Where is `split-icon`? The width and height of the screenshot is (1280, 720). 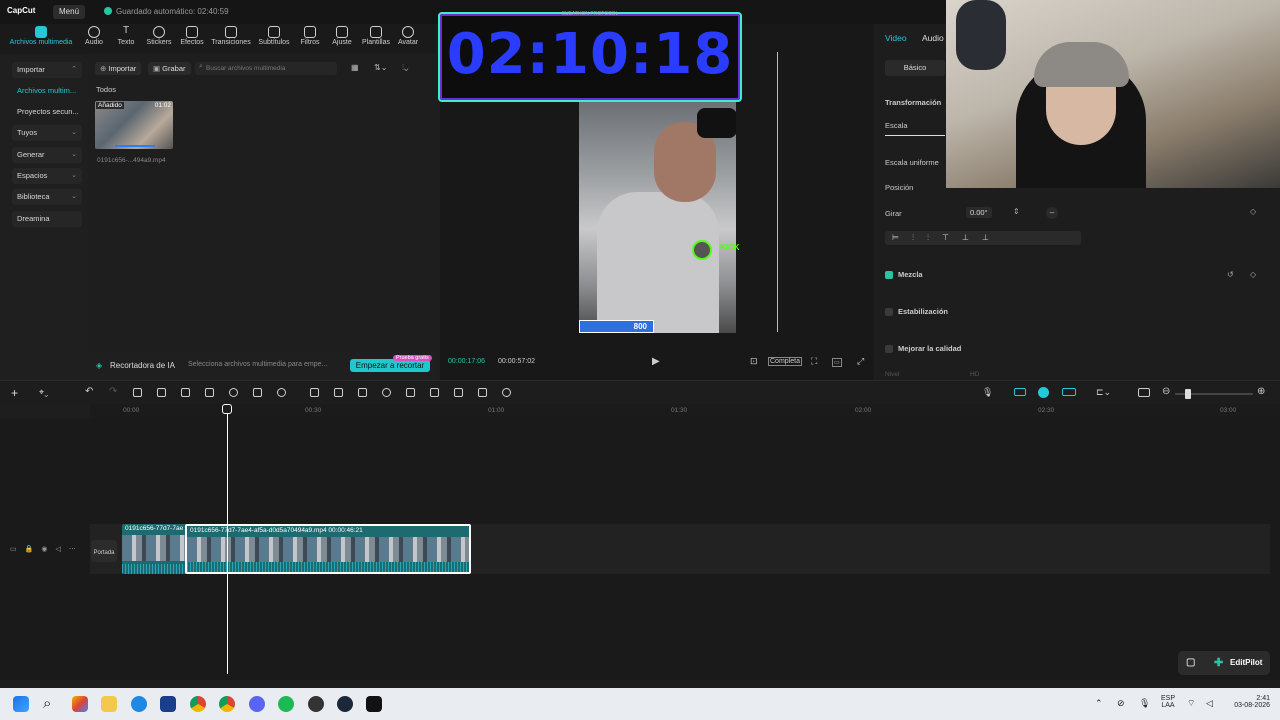
split-icon is located at coordinates (137, 392).